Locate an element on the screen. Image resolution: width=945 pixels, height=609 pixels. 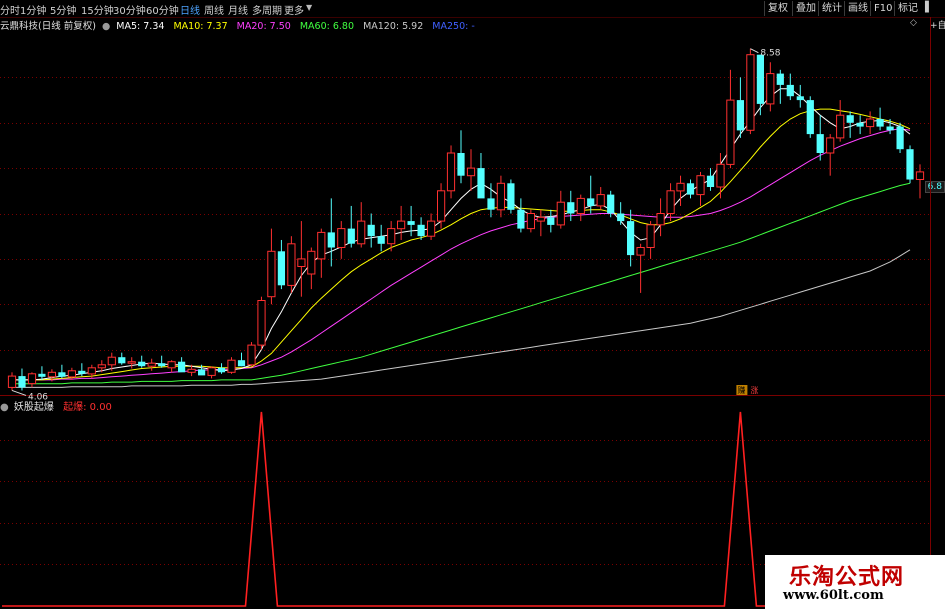
low-marker is located at coordinates (19, 392).